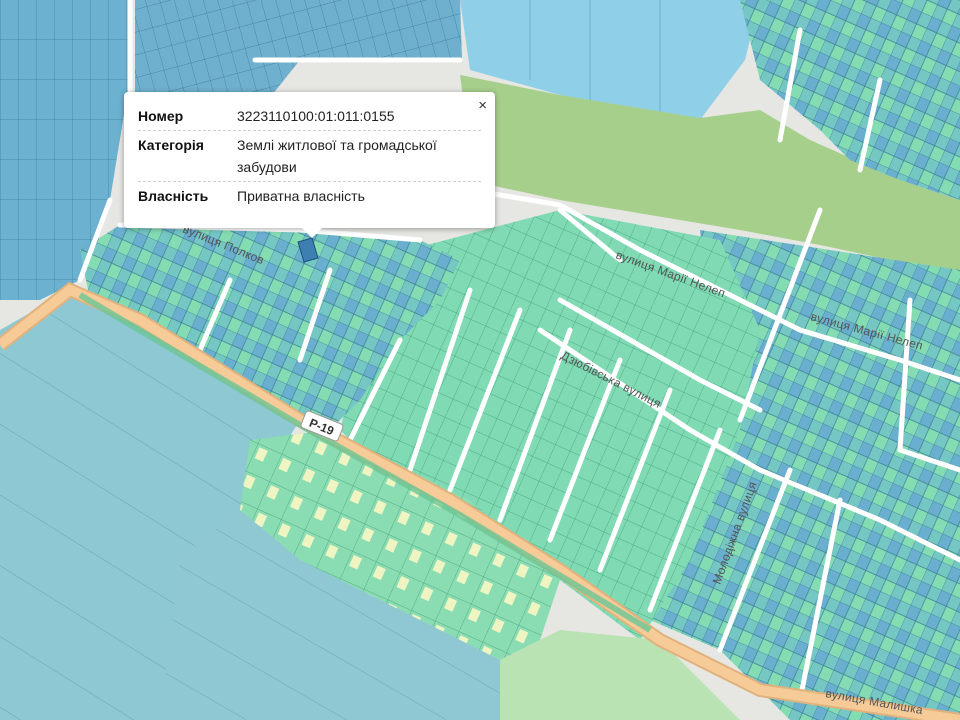 The width and height of the screenshot is (960, 720). I want to click on popup-row-number: Номер 3223110100:01:011:0155, so click(309, 116).